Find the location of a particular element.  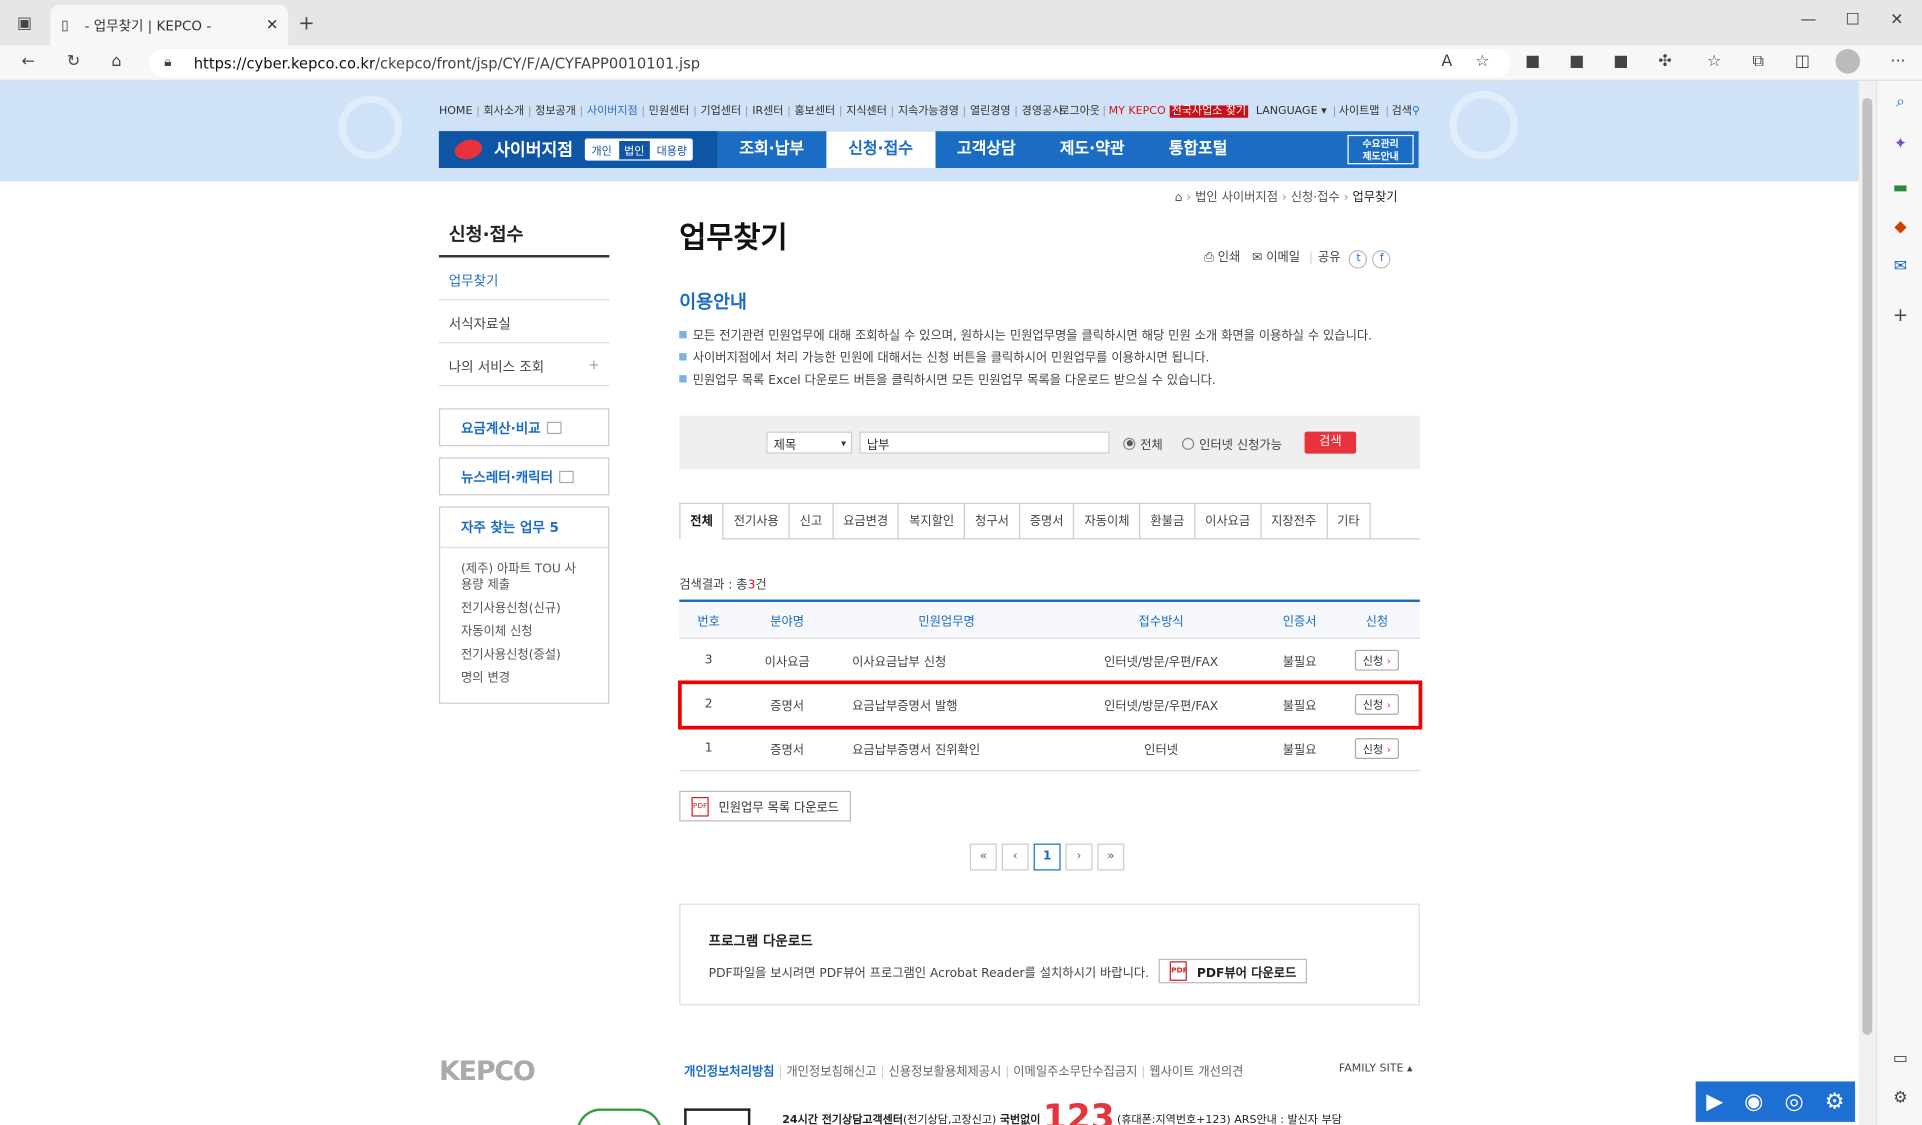

crumb-application: 신청·접수 is located at coordinates (1315, 197).